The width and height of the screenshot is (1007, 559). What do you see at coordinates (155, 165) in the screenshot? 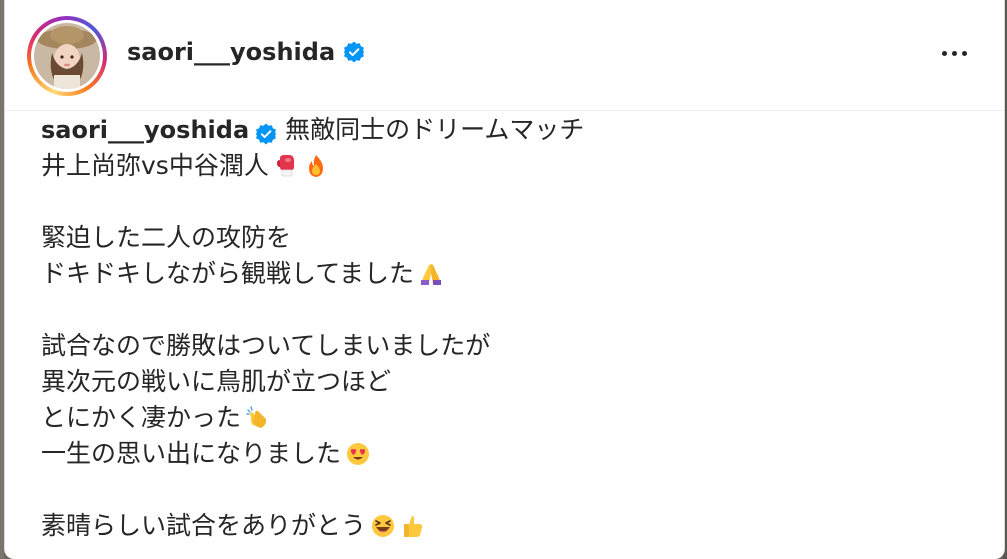
I see `caption-text: 井上尚弥vs中谷潤人` at bounding box center [155, 165].